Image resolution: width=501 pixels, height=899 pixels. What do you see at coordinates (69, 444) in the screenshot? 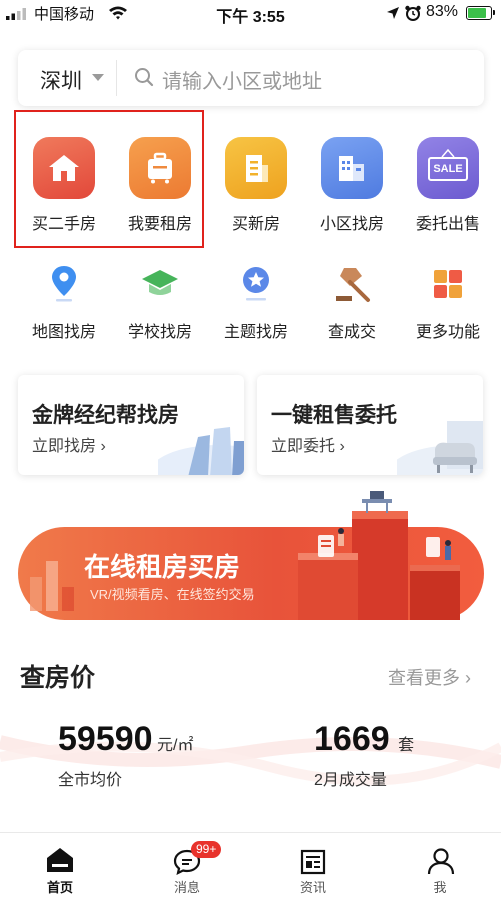
I see `card-link: 立即找房 ›` at bounding box center [69, 444].